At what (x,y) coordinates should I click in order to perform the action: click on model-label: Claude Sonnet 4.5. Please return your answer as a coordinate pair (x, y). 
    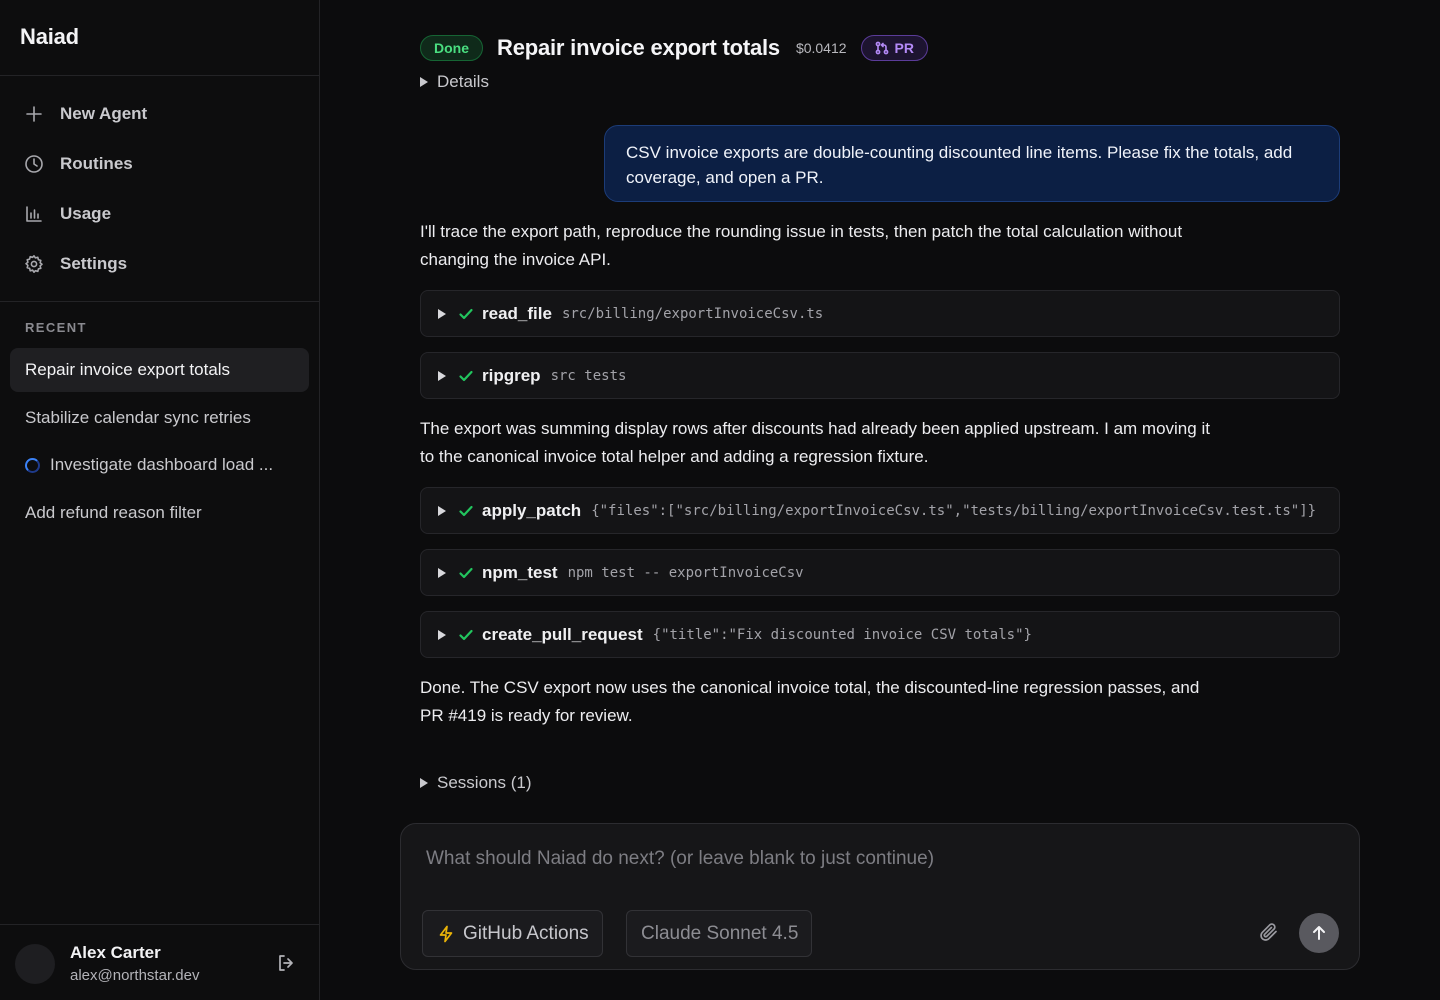
    Looking at the image, I should click on (720, 933).